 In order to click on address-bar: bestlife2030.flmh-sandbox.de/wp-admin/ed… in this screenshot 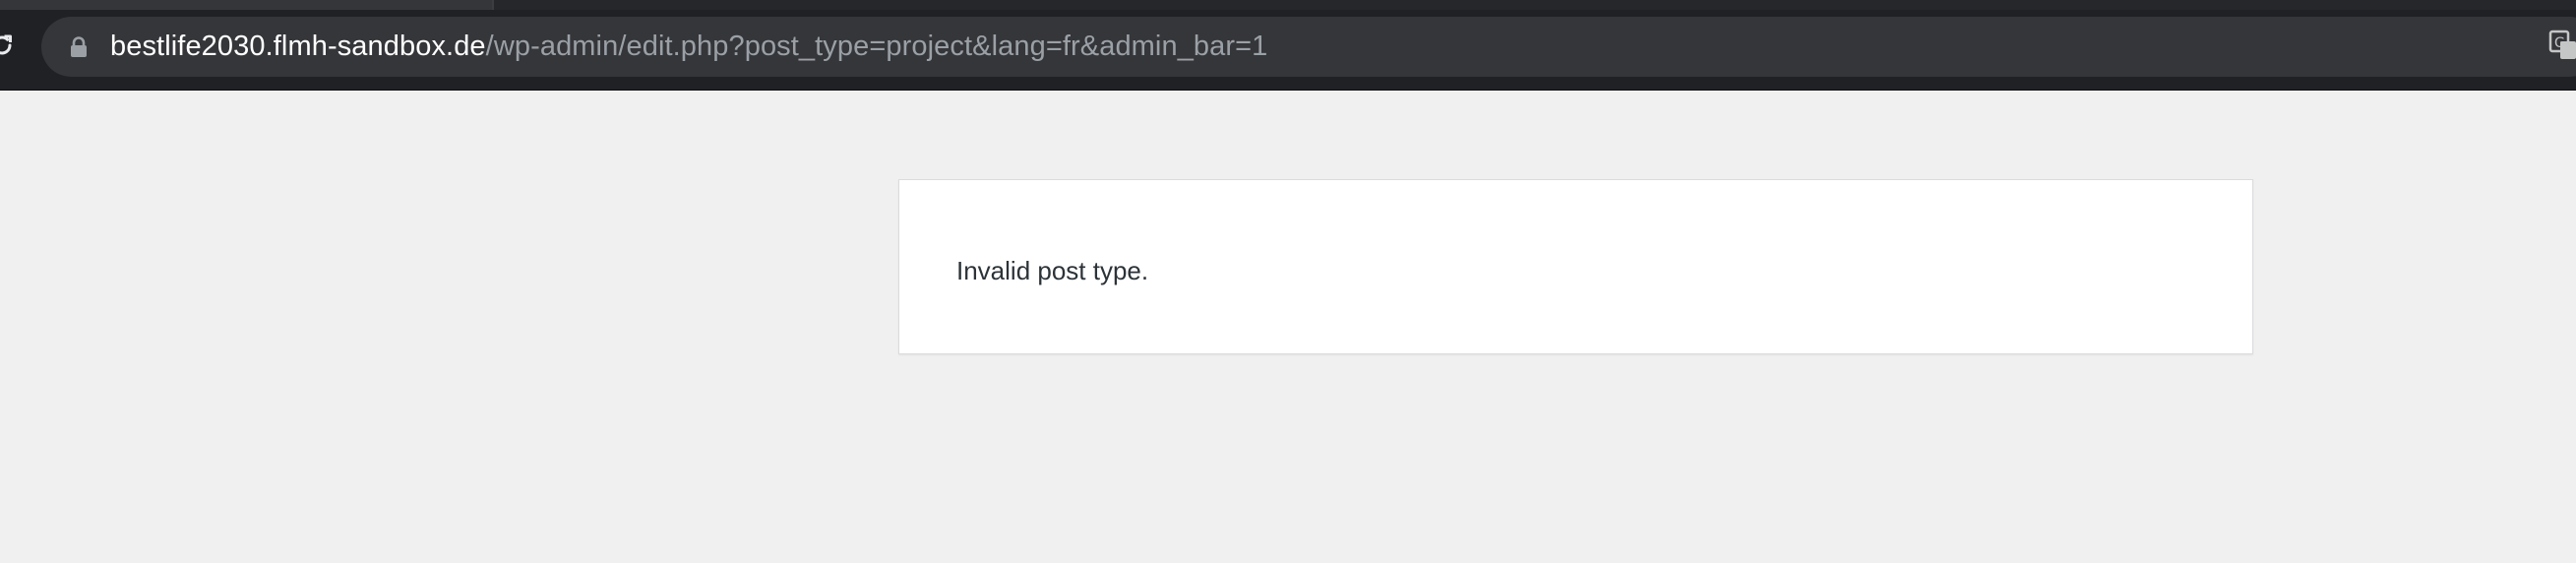, I will do `click(1308, 47)`.